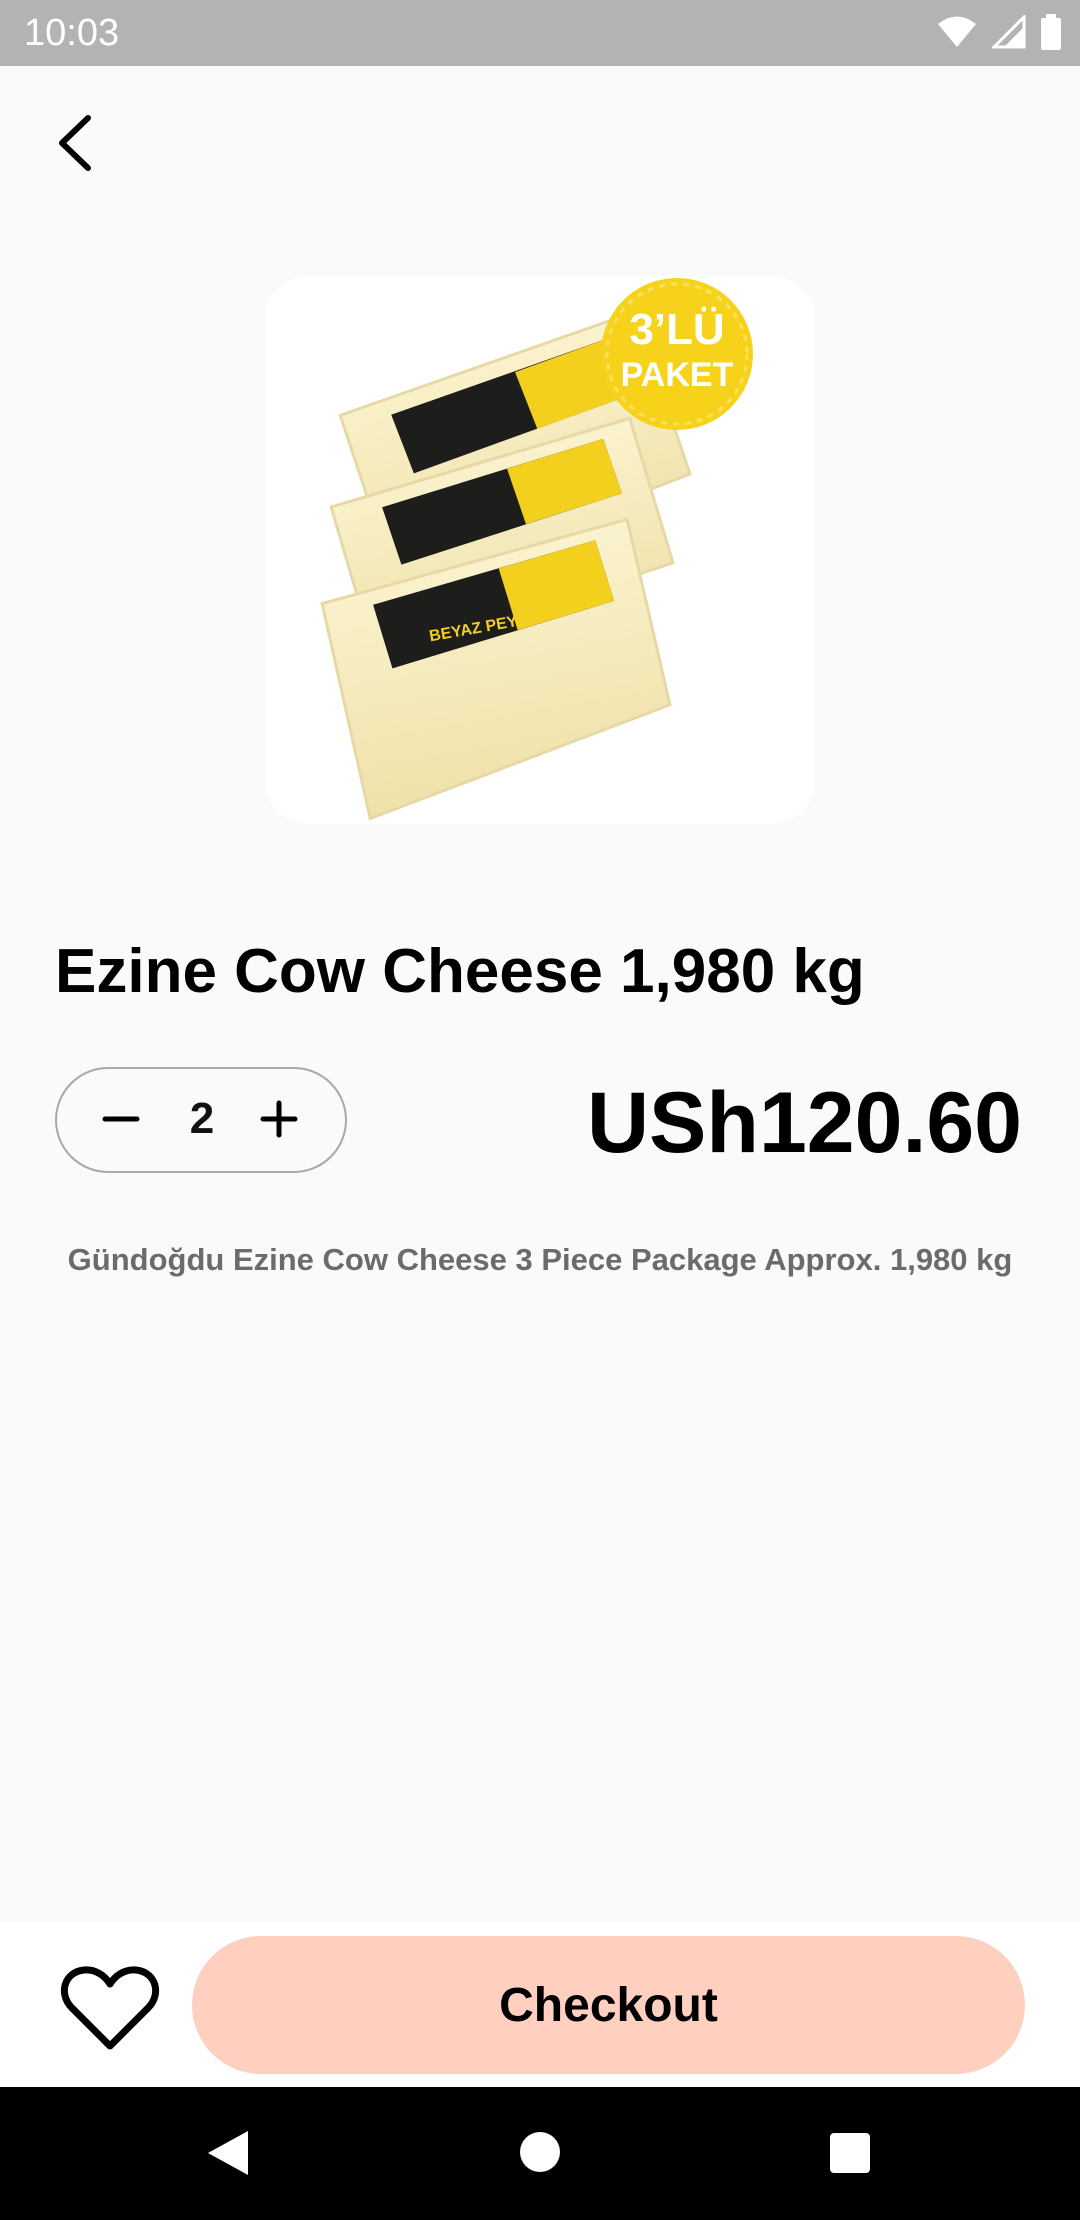  I want to click on back-button, so click(78, 143).